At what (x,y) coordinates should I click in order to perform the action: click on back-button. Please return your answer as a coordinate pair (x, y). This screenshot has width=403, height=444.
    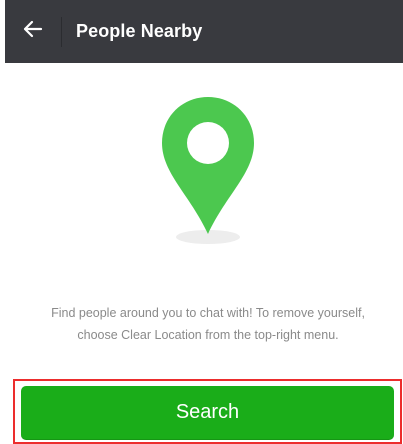
    Looking at the image, I should click on (33, 31).